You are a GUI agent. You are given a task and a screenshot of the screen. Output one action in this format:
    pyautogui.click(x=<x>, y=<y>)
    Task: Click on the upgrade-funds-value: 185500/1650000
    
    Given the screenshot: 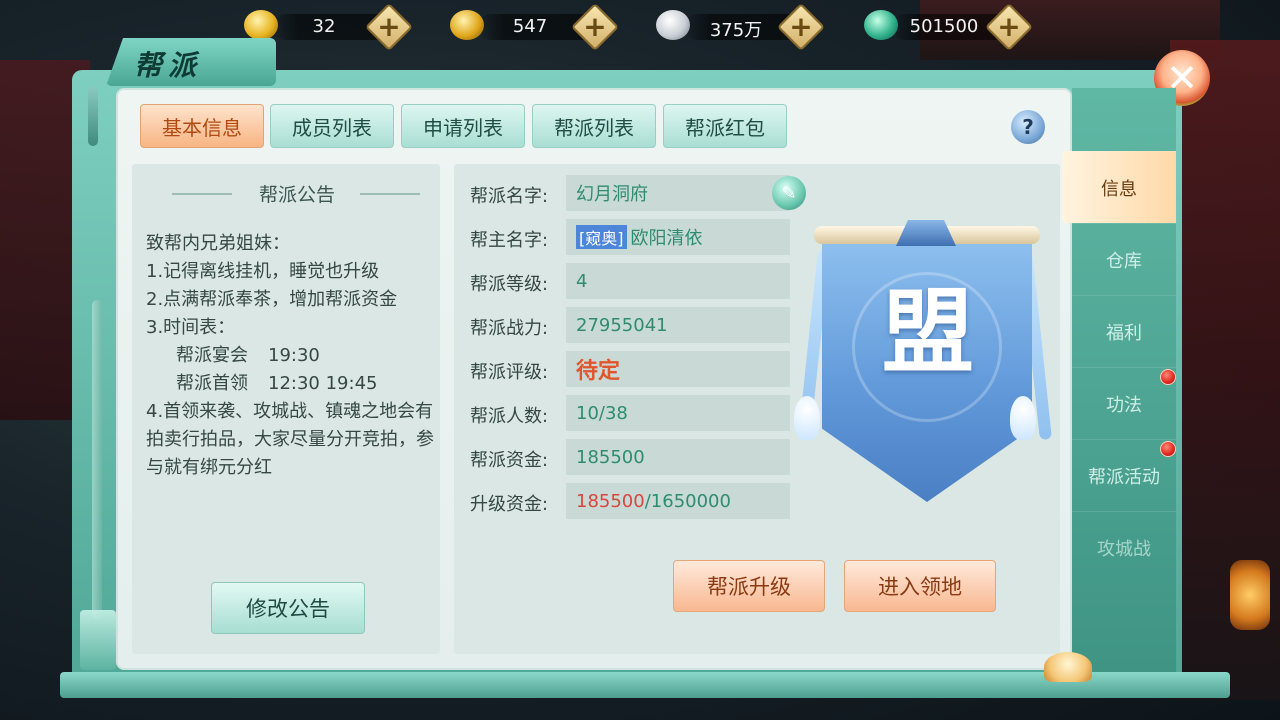 What is the action you would take?
    pyautogui.click(x=678, y=501)
    